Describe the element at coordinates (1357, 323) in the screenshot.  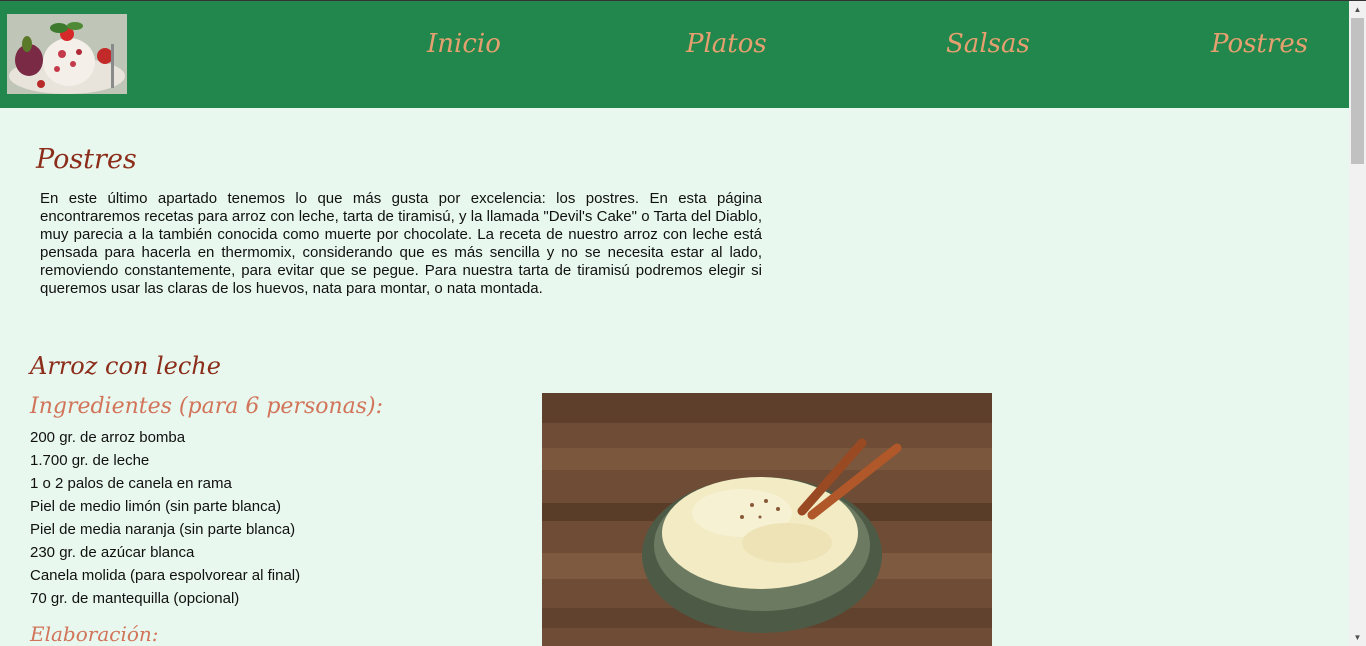
I see `vertical-scrollbar: ▲ ▼` at that location.